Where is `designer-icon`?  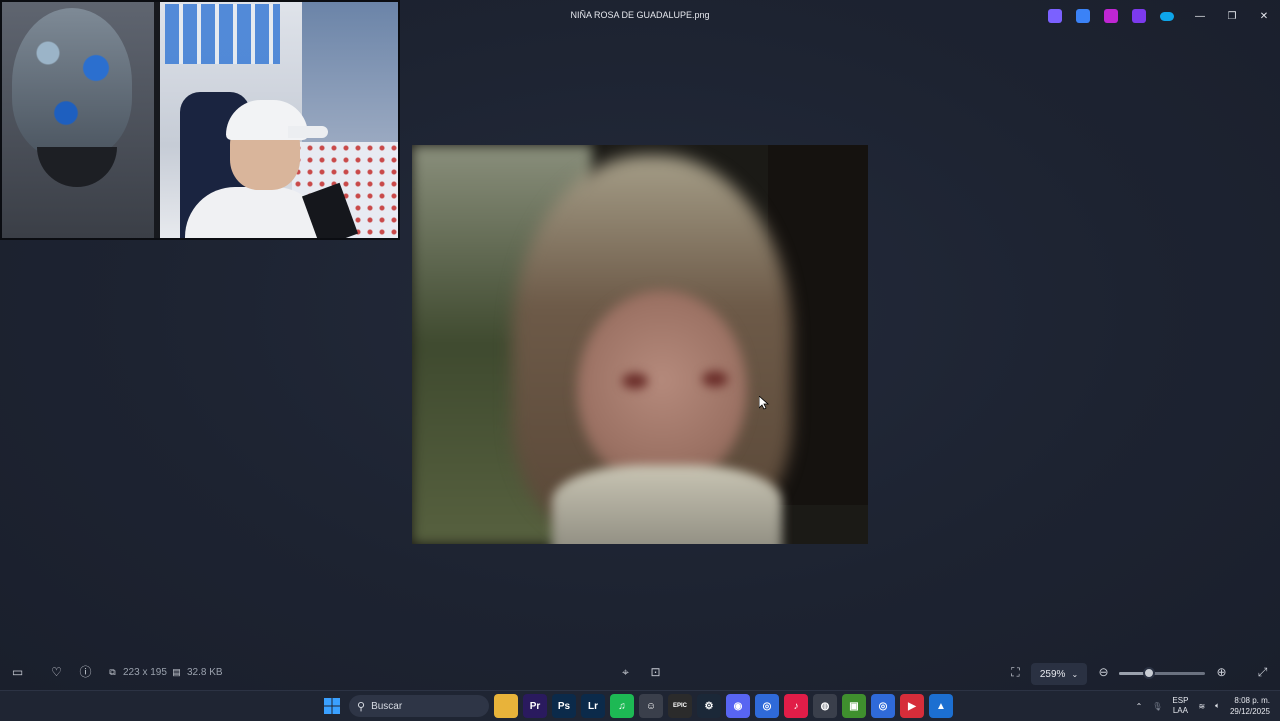 designer-icon is located at coordinates (1111, 16).